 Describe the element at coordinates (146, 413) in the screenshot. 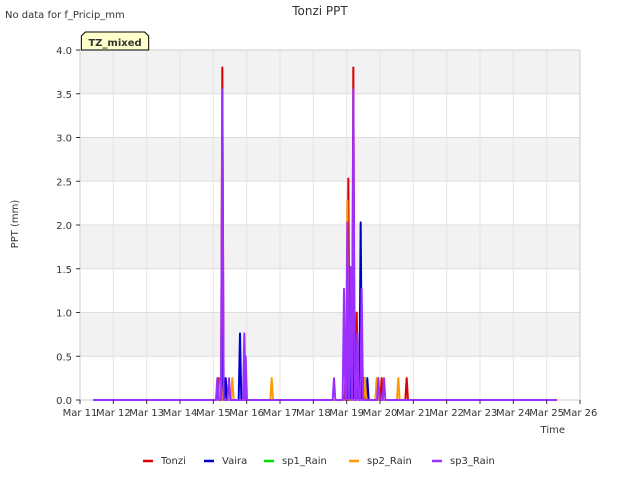

I see `x-tick-label: Mar 13` at that location.